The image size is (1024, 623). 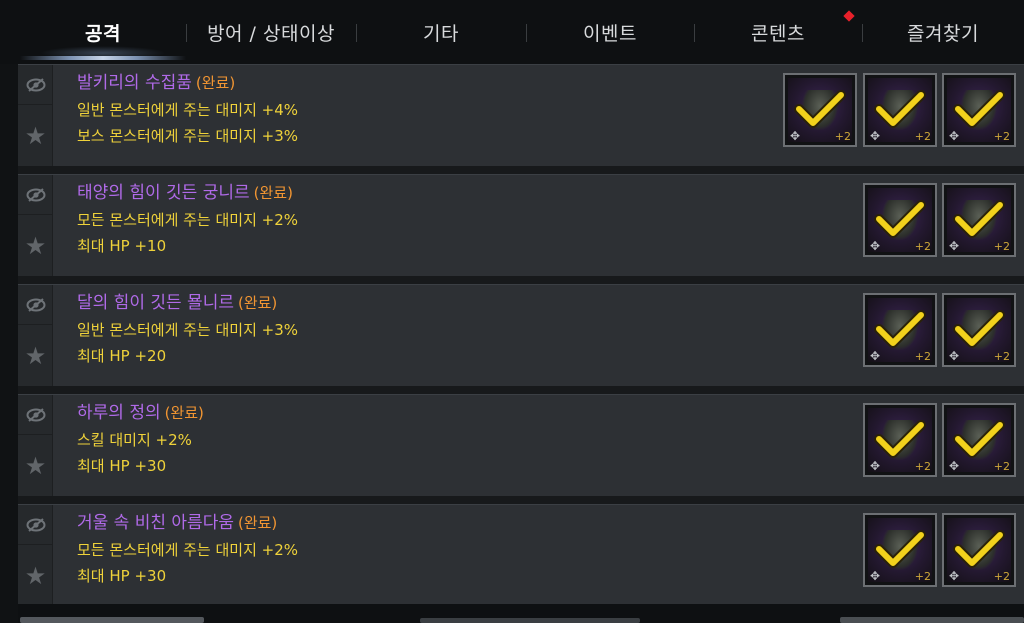 I want to click on collection-title-line: 태양의 힘이 깃든 궁니르 (완료), so click(x=187, y=194).